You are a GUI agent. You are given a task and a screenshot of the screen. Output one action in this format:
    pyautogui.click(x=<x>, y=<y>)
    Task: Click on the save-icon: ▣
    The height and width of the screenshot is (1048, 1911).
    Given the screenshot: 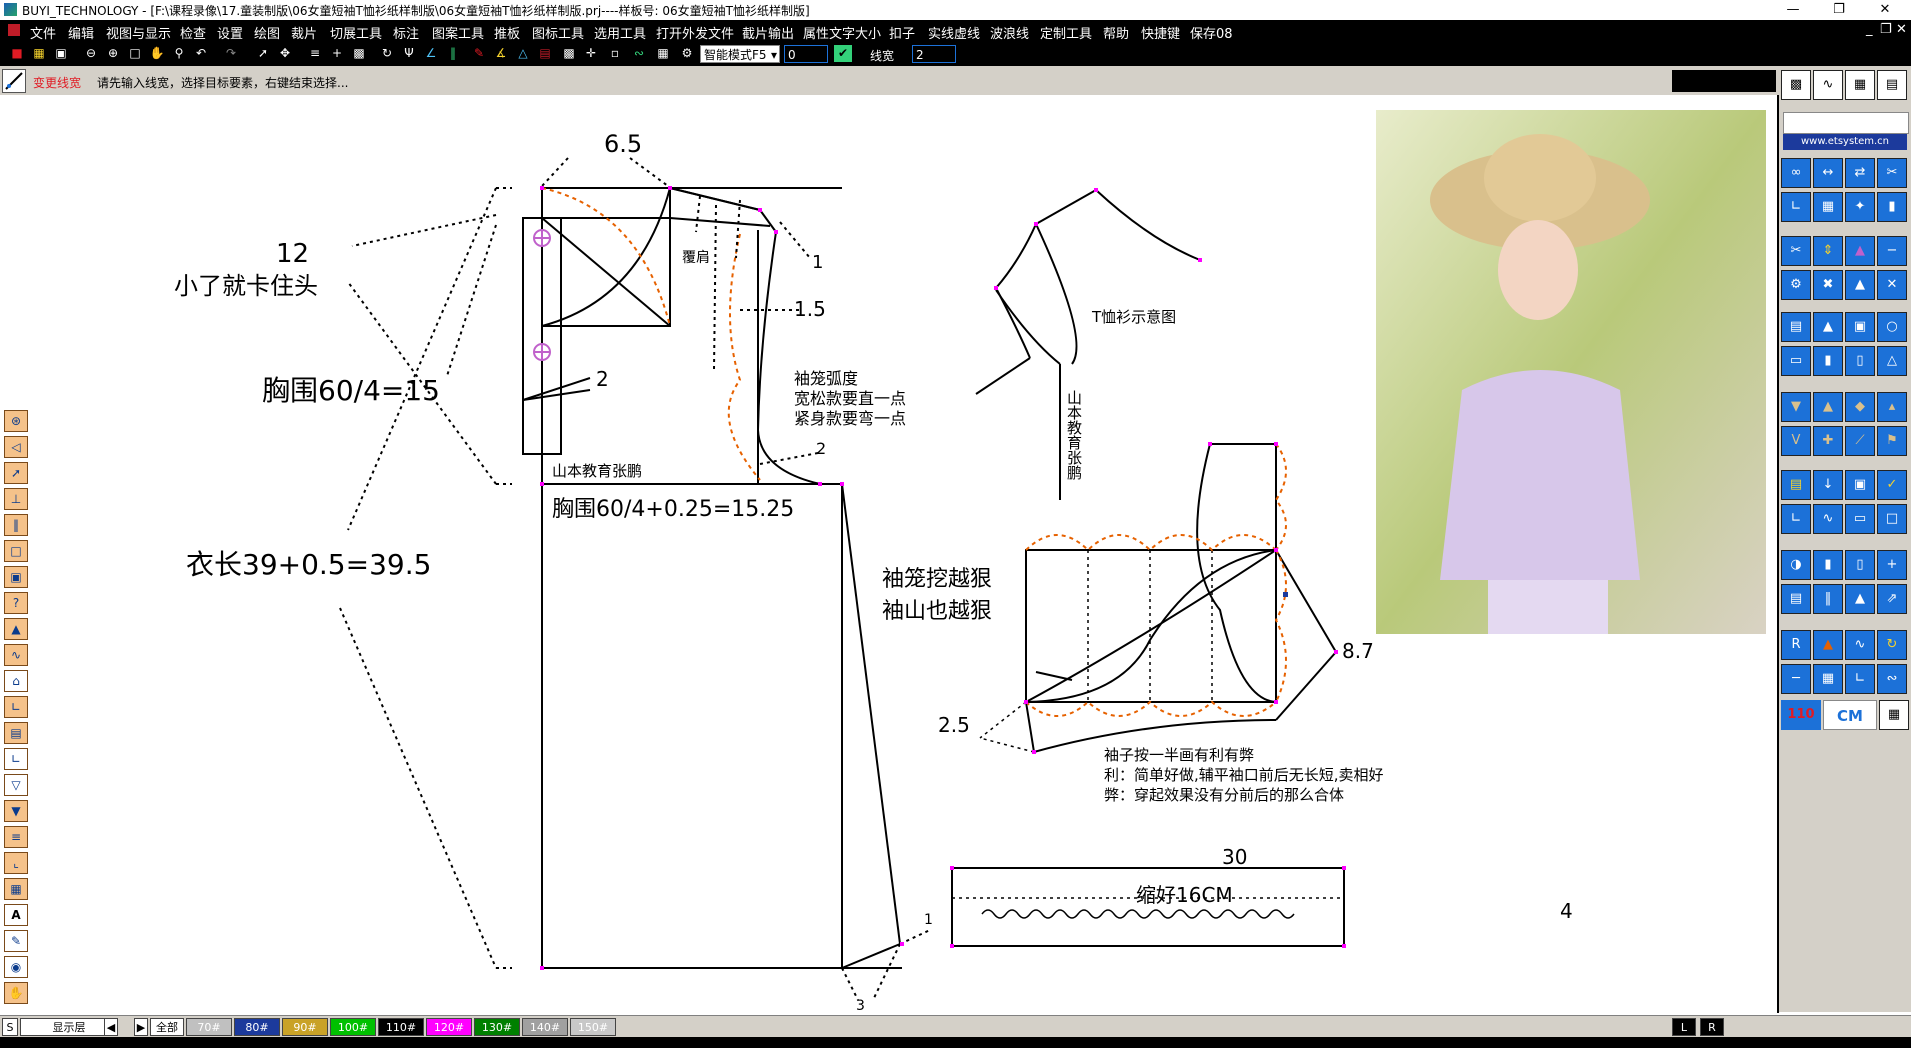 What is the action you would take?
    pyautogui.click(x=61, y=53)
    